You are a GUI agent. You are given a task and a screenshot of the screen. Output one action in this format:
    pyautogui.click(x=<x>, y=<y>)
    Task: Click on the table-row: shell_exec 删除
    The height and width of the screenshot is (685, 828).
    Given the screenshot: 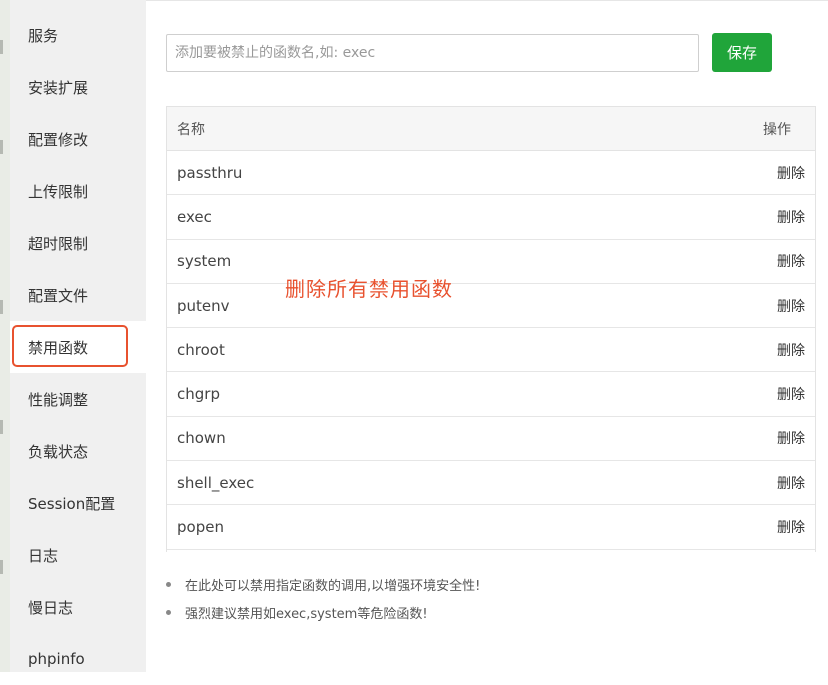 What is the action you would take?
    pyautogui.click(x=491, y=483)
    